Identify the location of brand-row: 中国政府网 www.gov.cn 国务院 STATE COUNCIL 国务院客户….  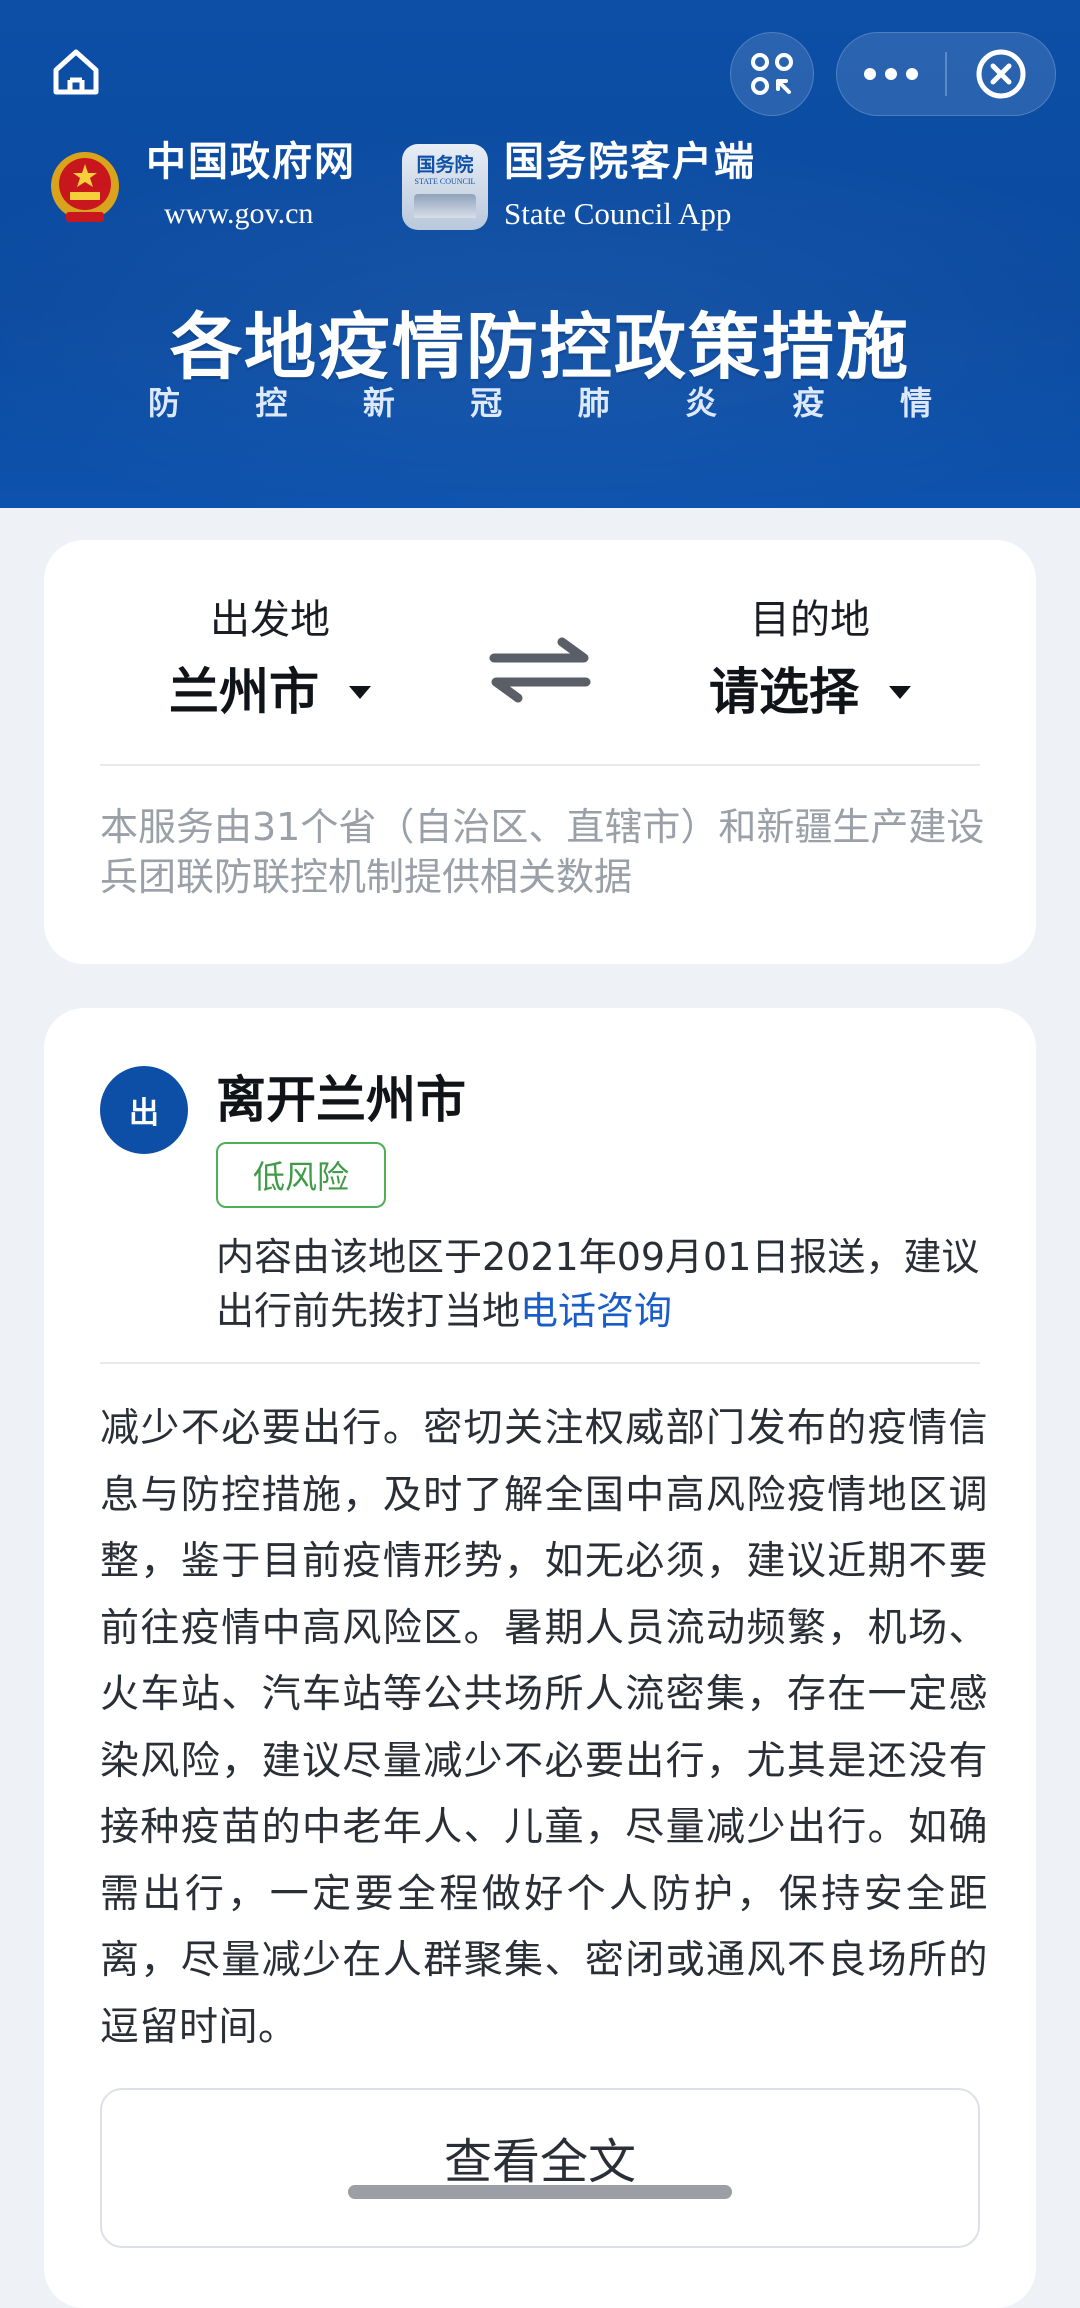
(402, 187).